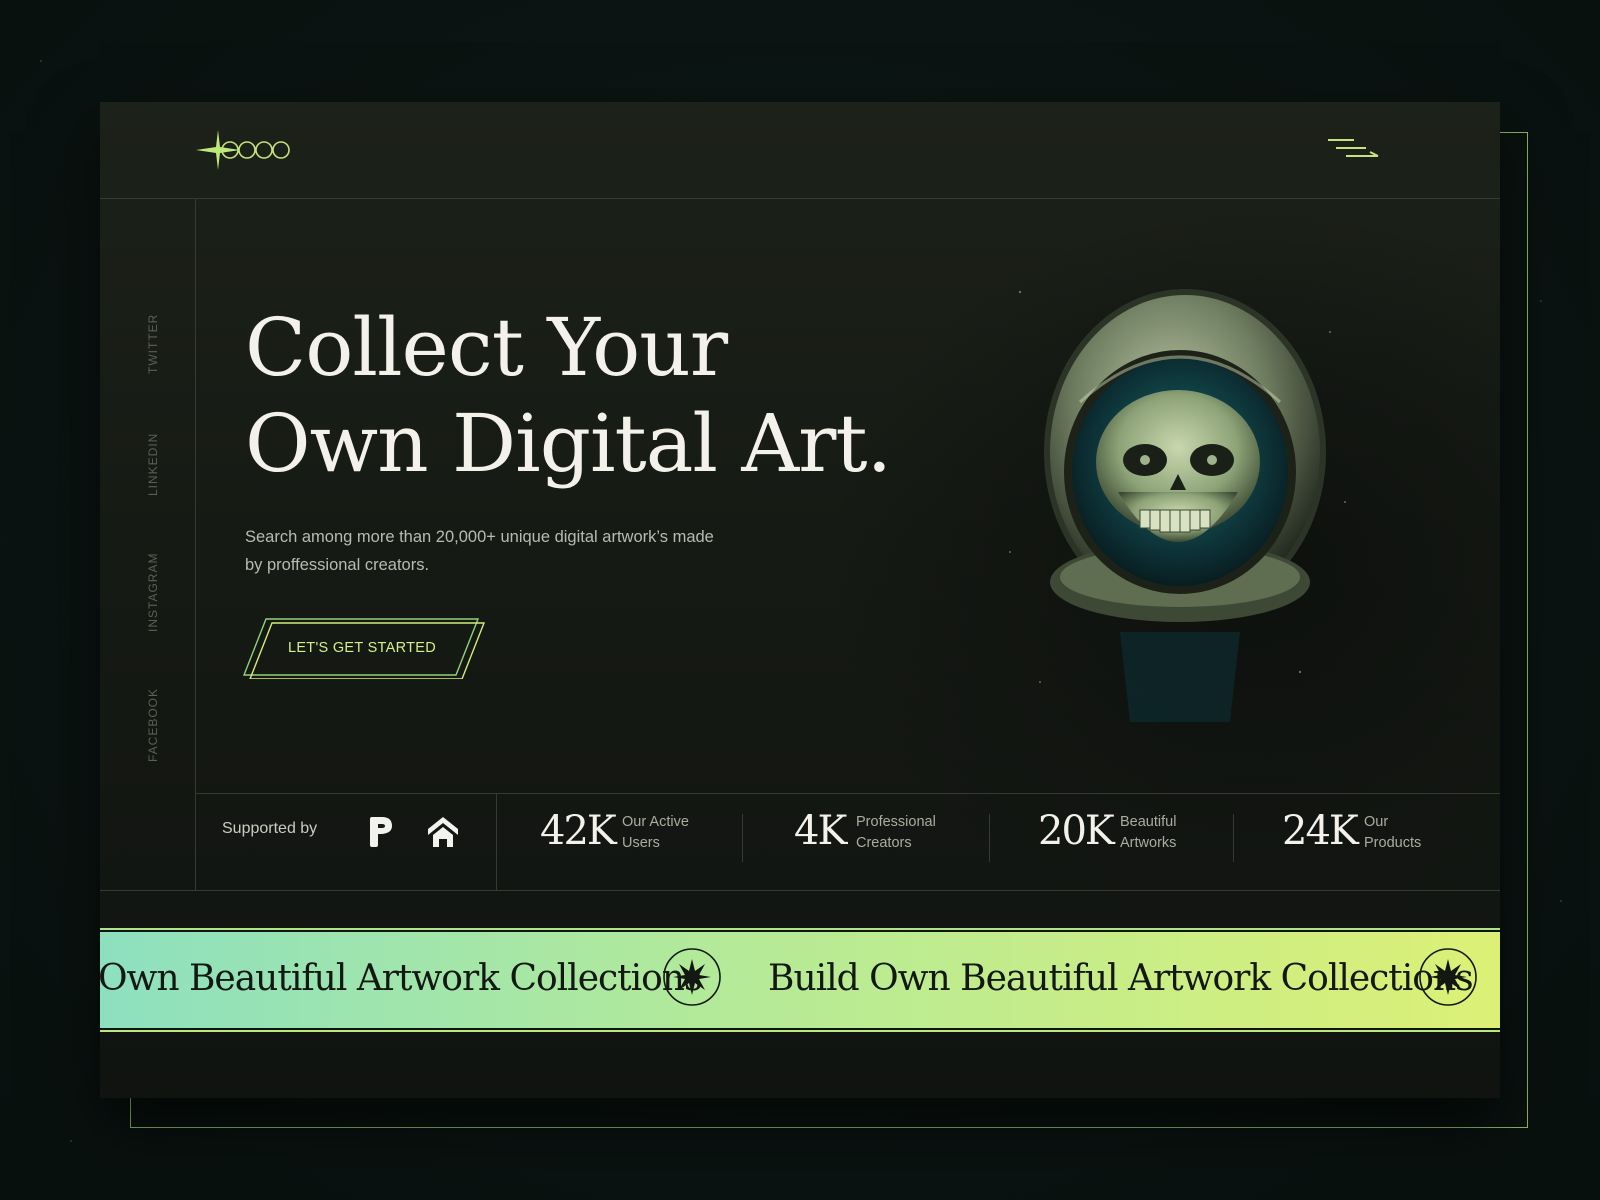 Image resolution: width=1600 pixels, height=1200 pixels. What do you see at coordinates (195, 544) in the screenshot?
I see `sidebar-divider` at bounding box center [195, 544].